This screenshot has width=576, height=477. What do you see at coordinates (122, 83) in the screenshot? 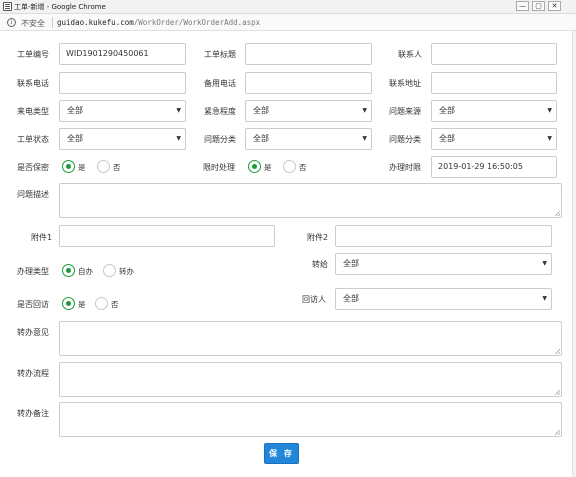
I see `phone-field` at bounding box center [122, 83].